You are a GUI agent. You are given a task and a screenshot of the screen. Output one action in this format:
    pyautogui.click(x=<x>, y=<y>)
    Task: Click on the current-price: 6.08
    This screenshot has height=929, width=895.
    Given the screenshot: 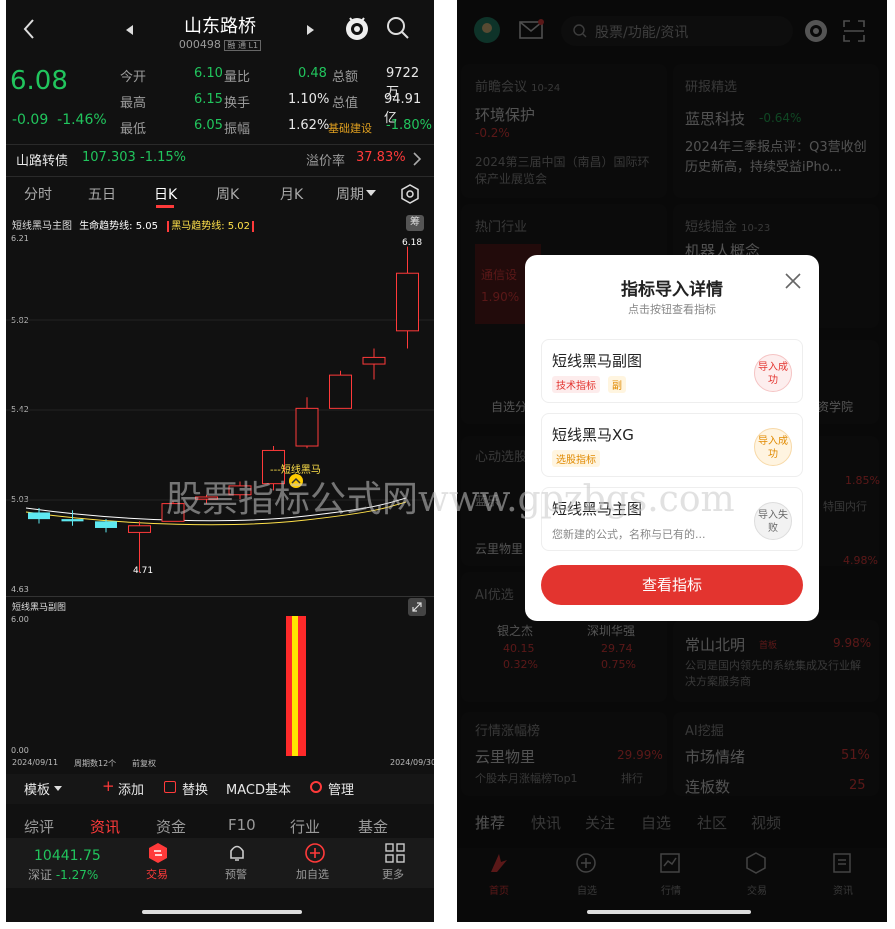 What is the action you would take?
    pyautogui.click(x=39, y=81)
    